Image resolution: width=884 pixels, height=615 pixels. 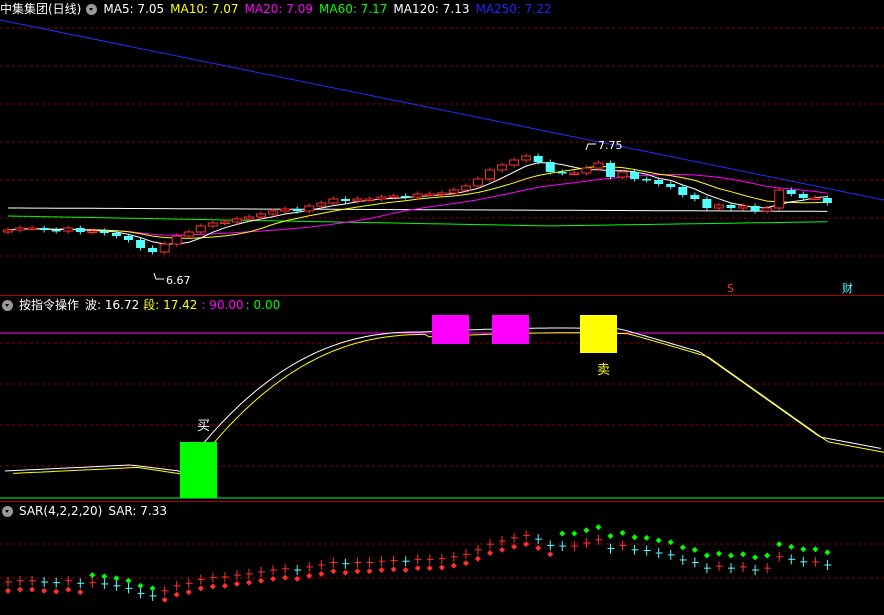 I want to click on sell-label: 卖, so click(x=603, y=370).